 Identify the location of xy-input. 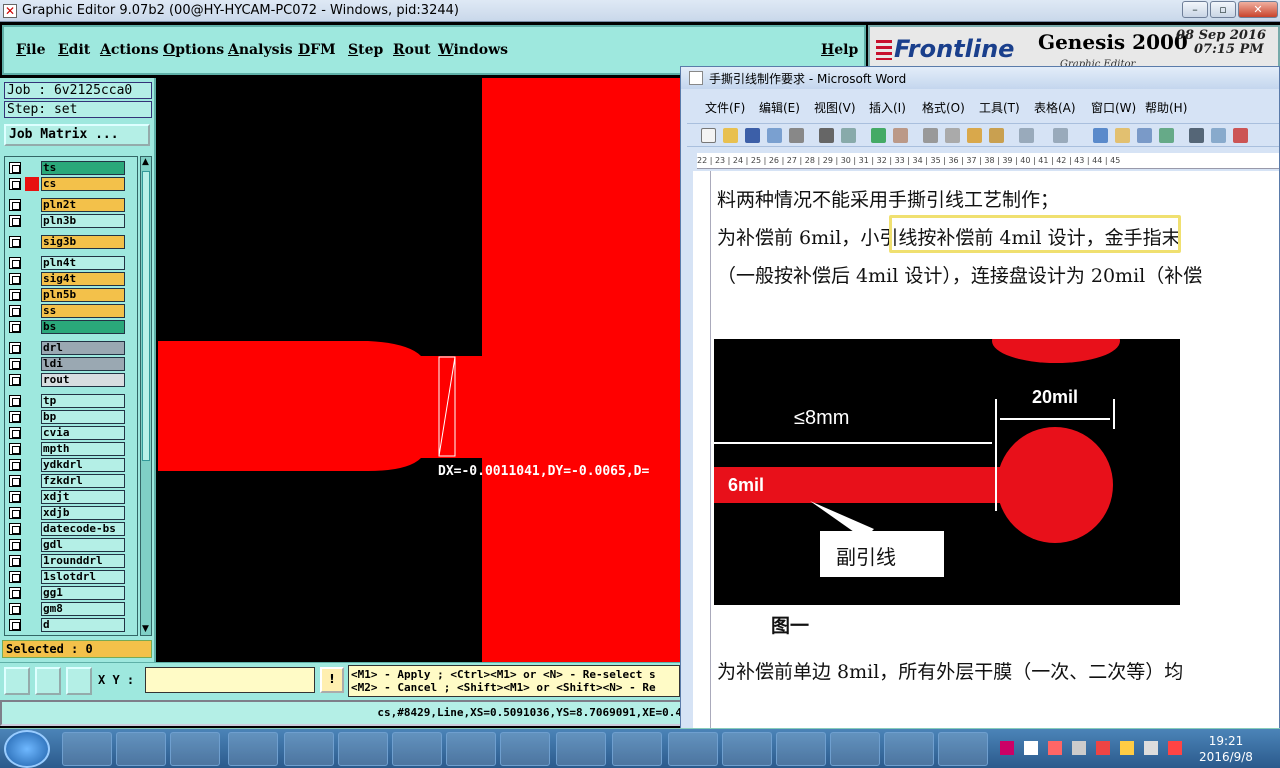
(230, 680).